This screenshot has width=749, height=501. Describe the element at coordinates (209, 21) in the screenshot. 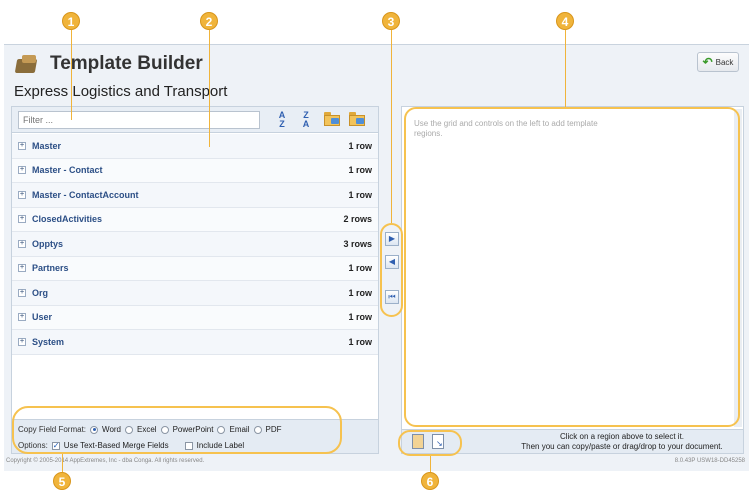

I see `callout-2: 2` at that location.